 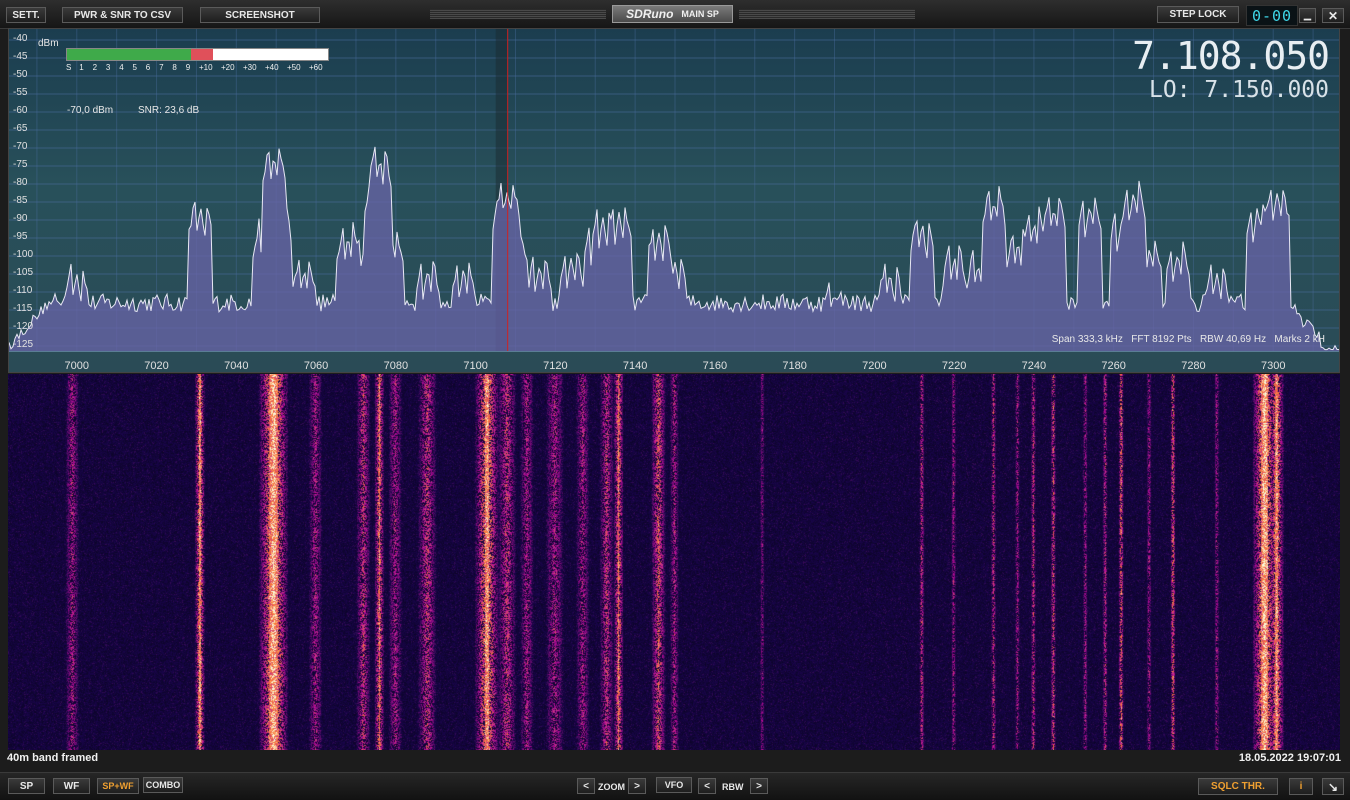 I want to click on s-meter-fill, so click(x=140, y=54).